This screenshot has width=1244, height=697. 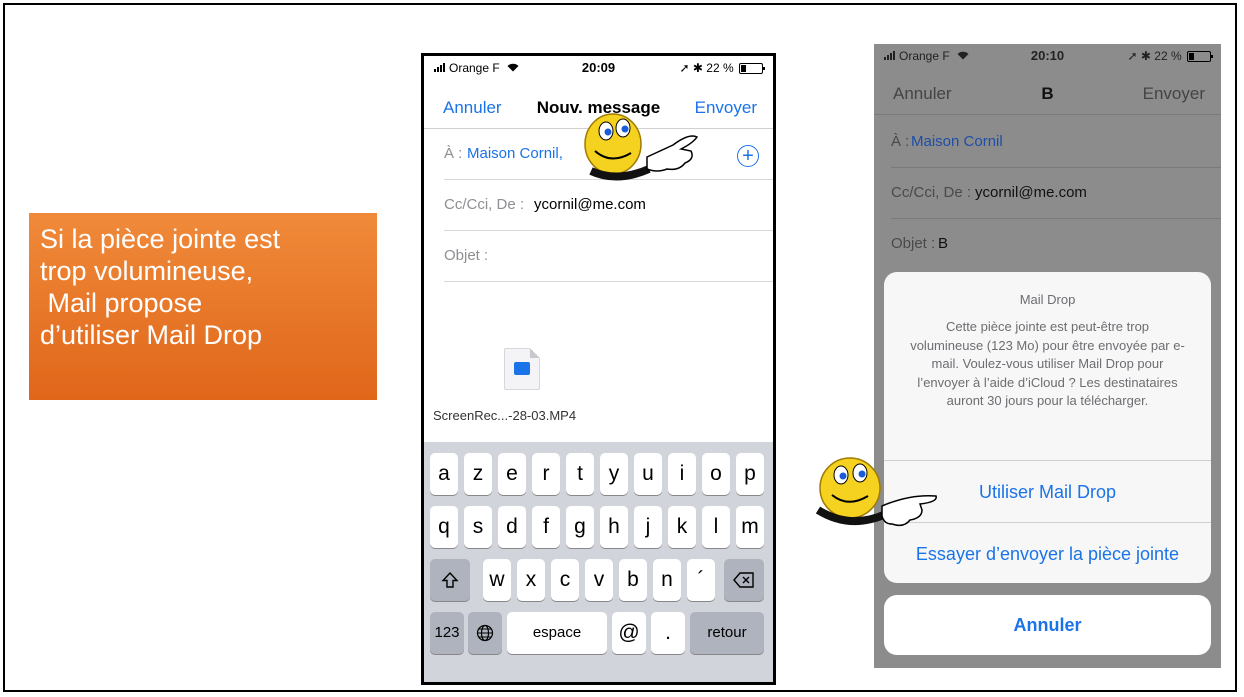 I want to click on key-t: t, so click(x=580, y=474).